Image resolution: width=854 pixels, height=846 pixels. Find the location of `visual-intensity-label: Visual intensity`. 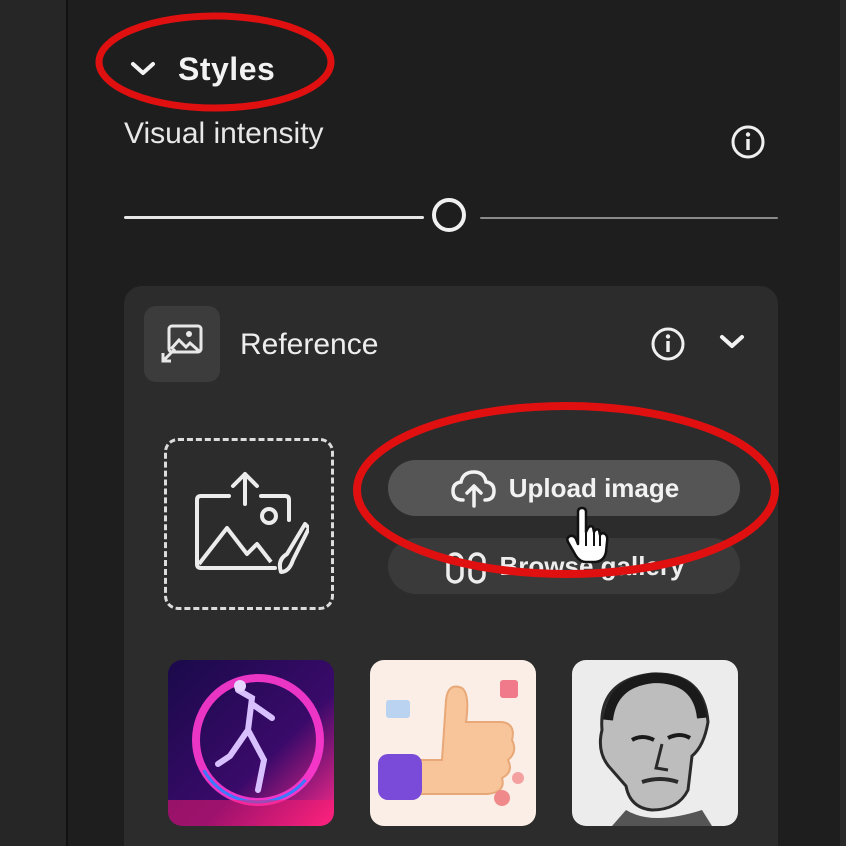

visual-intensity-label: Visual intensity is located at coordinates (224, 133).